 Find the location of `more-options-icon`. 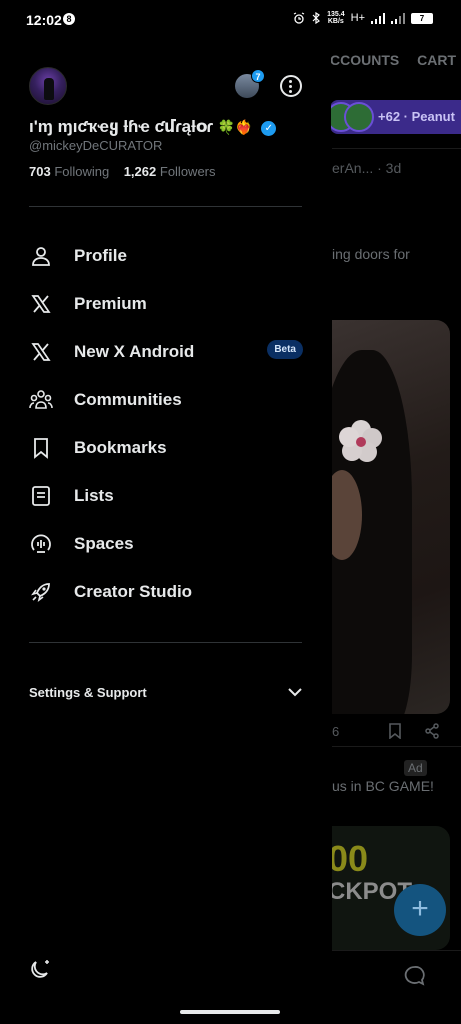

more-options-icon is located at coordinates (291, 86).